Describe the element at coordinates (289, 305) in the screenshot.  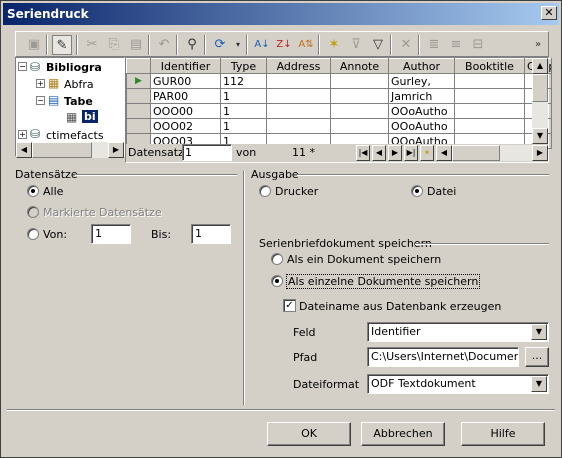
I see `generate-filename-checkbox: ✓` at that location.